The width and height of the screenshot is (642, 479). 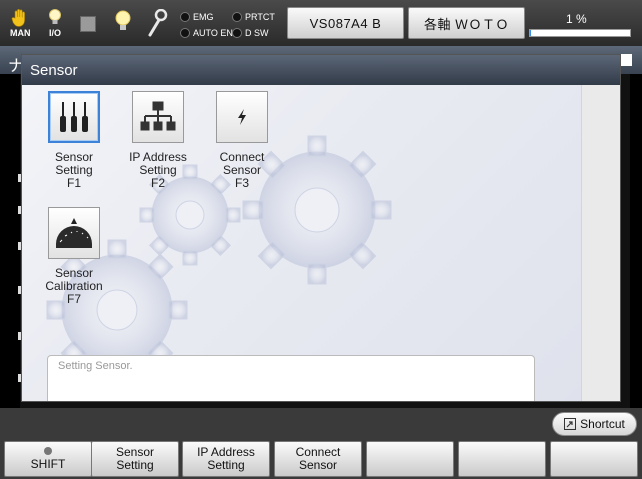 I want to click on prtct-dot, so click(x=237, y=17).